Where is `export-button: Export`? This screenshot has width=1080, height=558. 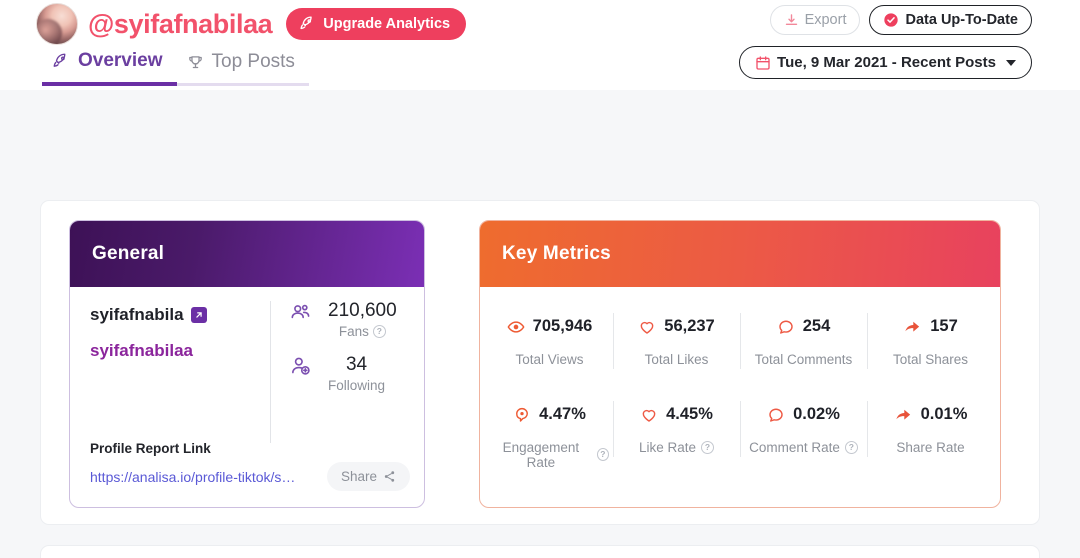
export-button: Export is located at coordinates (815, 20).